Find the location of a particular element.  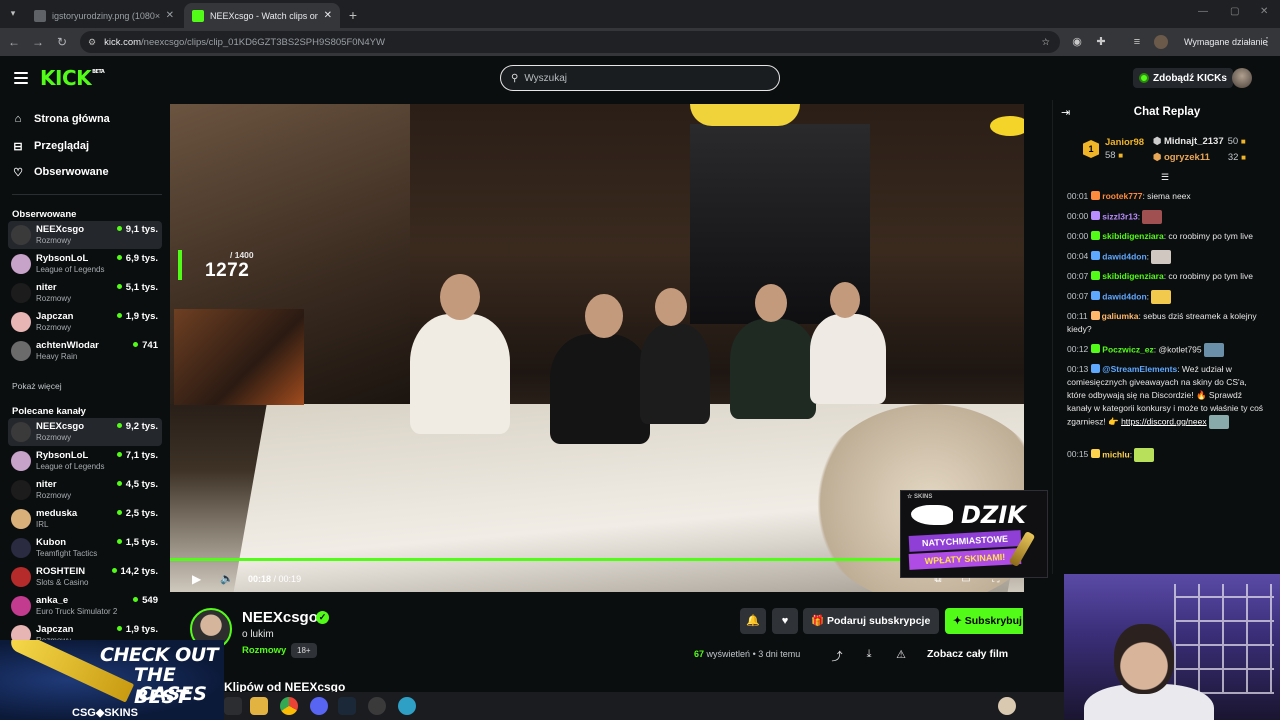

time-display: 00:18 / 00:19 is located at coordinates (274, 579).